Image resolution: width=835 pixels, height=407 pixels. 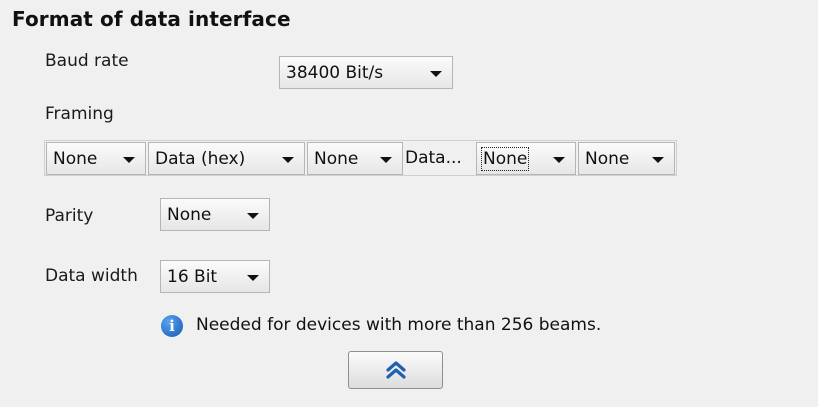 I want to click on data-width-dropdown: 16 Bit, so click(x=215, y=276).